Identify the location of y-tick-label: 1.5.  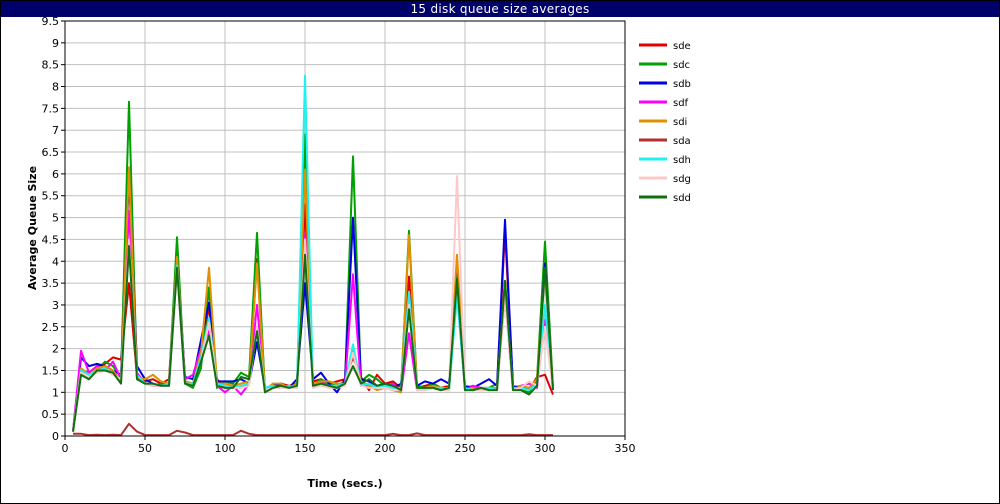
(51, 370).